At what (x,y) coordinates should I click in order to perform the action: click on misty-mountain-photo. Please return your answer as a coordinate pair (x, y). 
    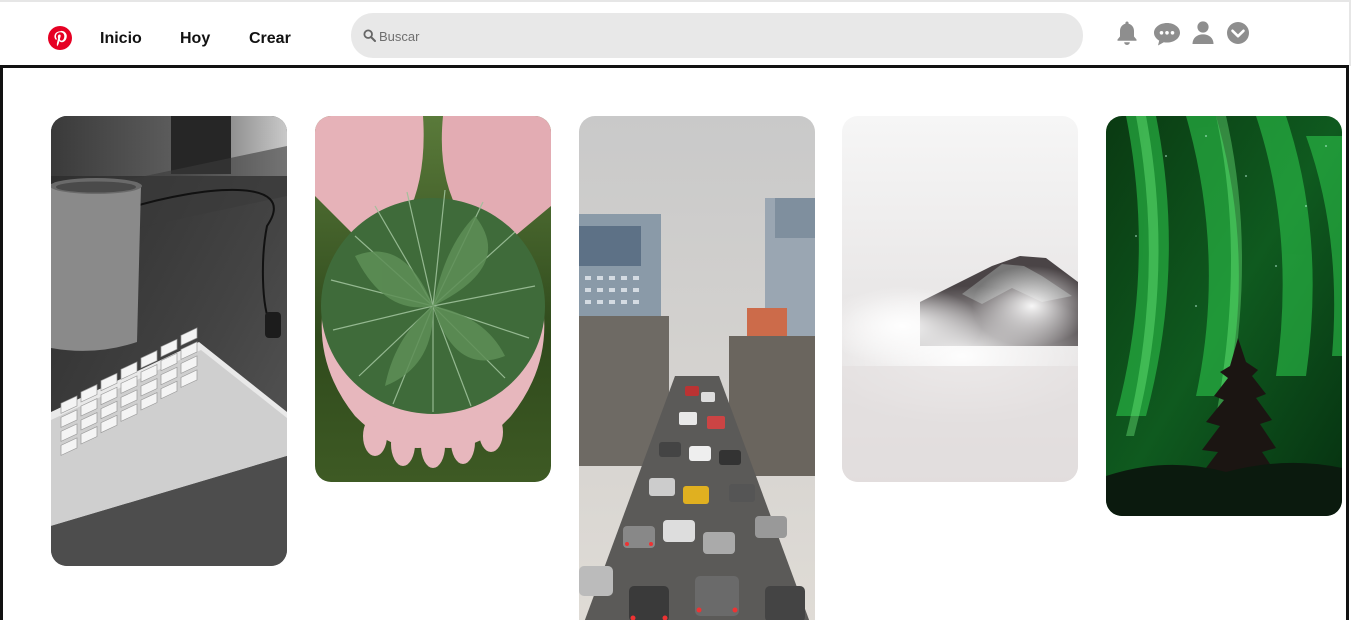
    Looking at the image, I should click on (960, 299).